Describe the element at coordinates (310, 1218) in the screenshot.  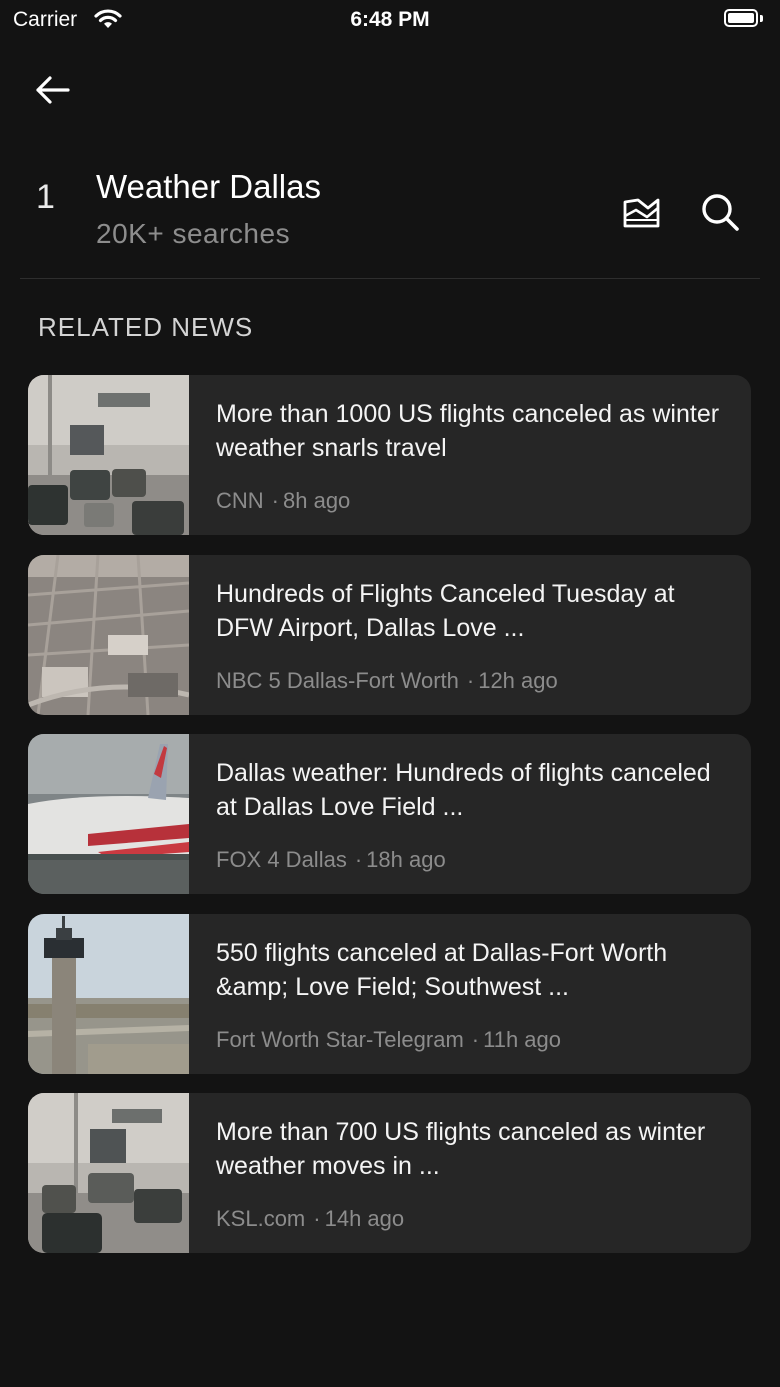
I see `news-meta: KSL.com · 14h ago` at that location.